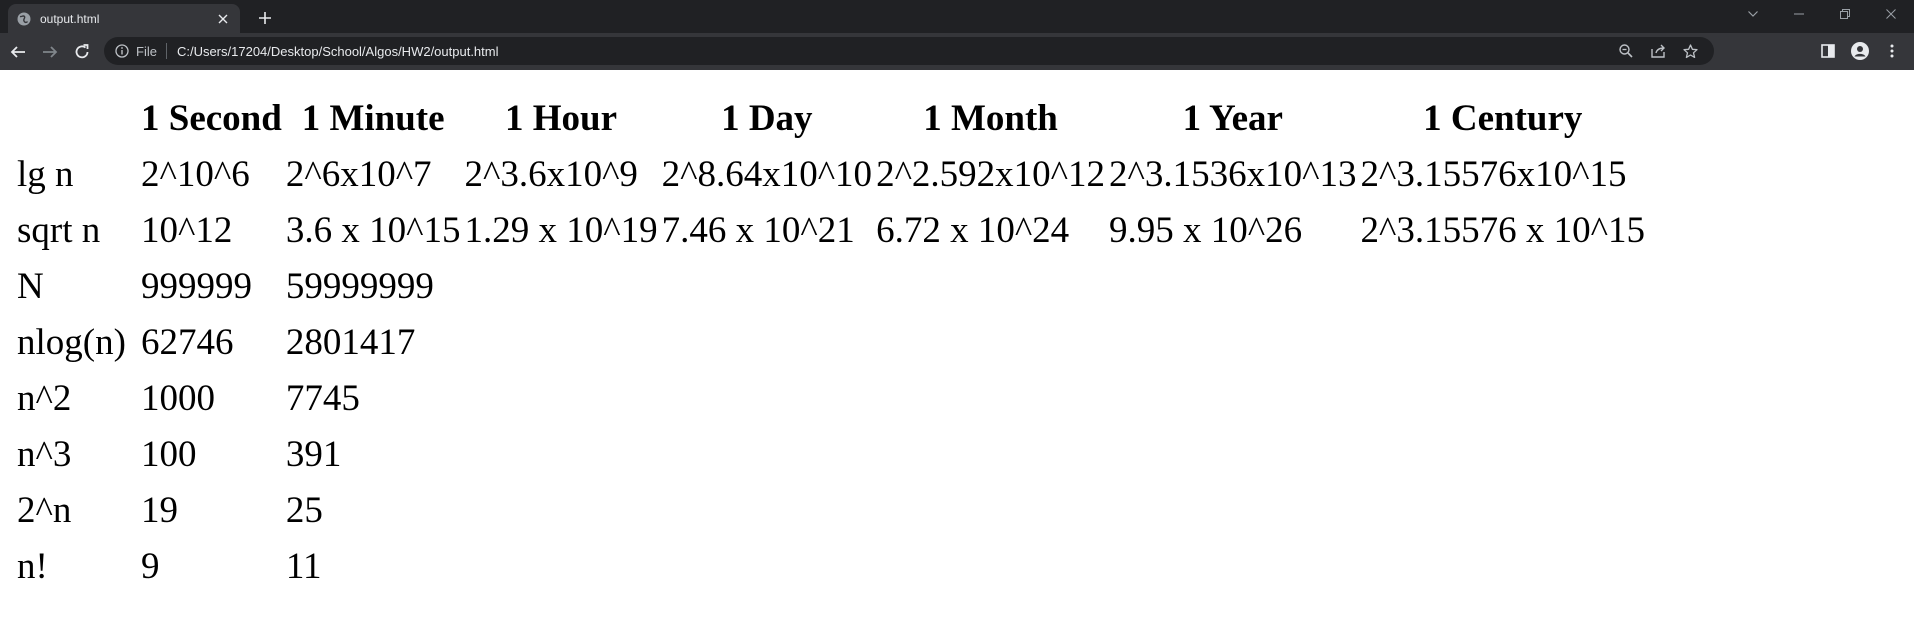 Image resolution: width=1914 pixels, height=624 pixels. What do you see at coordinates (178, 398) in the screenshot?
I see `table-cell: 1000` at bounding box center [178, 398].